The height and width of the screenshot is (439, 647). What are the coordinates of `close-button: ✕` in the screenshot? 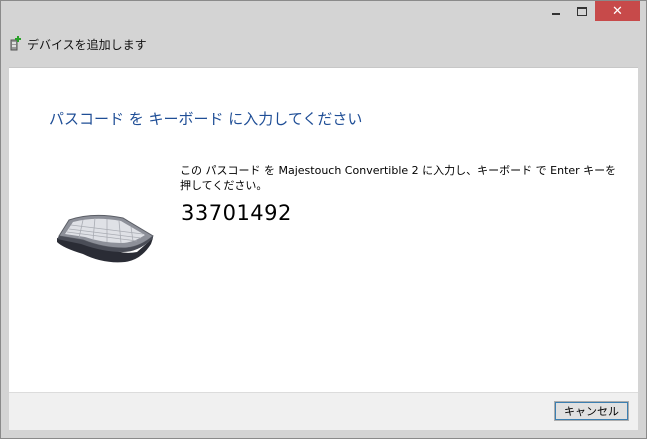 It's located at (617, 11).